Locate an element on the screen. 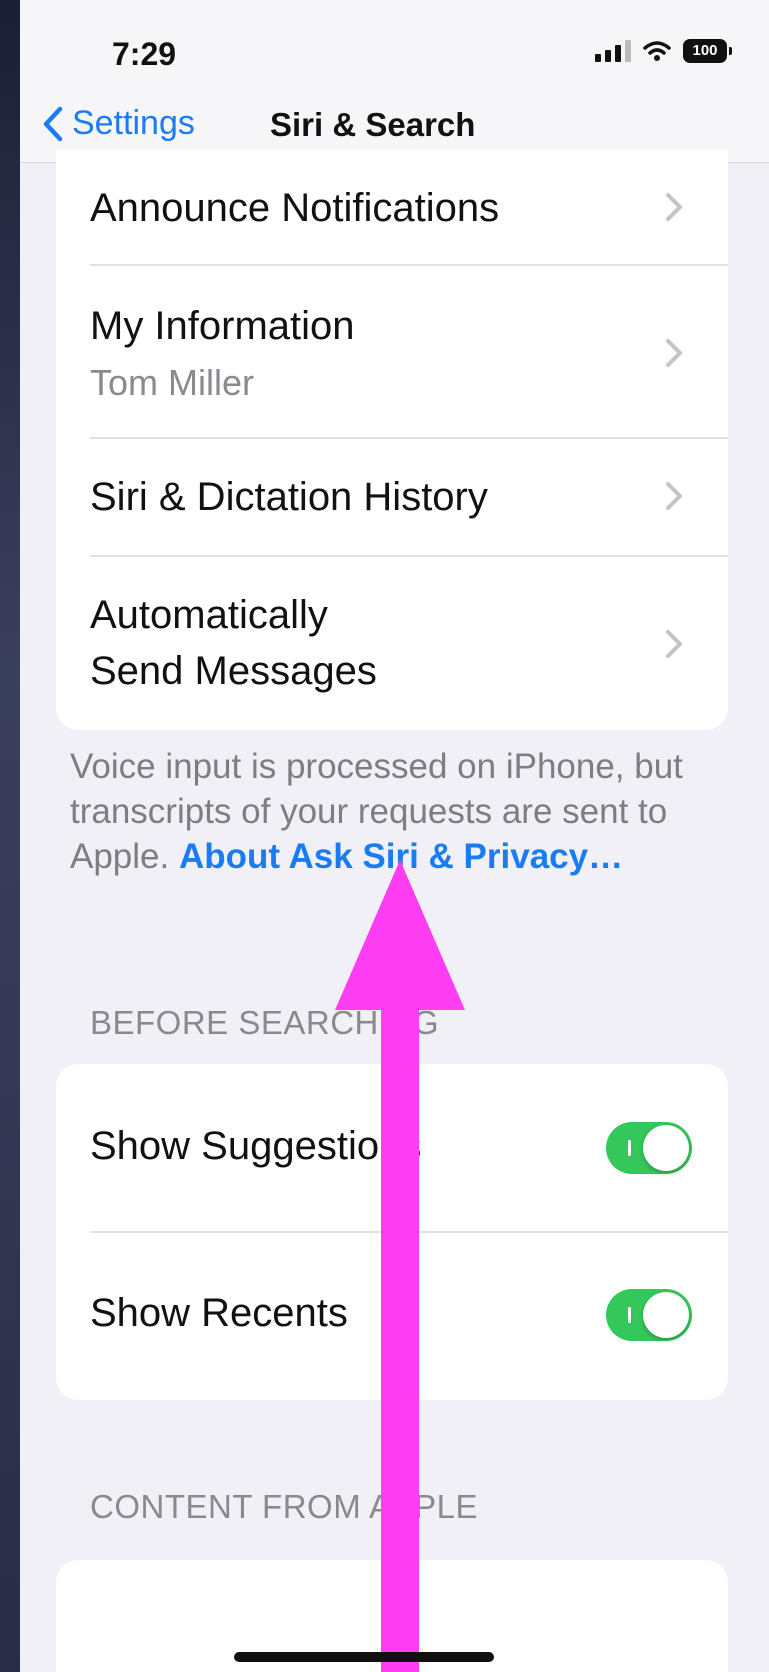 Image resolution: width=769 pixels, height=1672 pixels. battery-icon: 100 is located at coordinates (707, 51).